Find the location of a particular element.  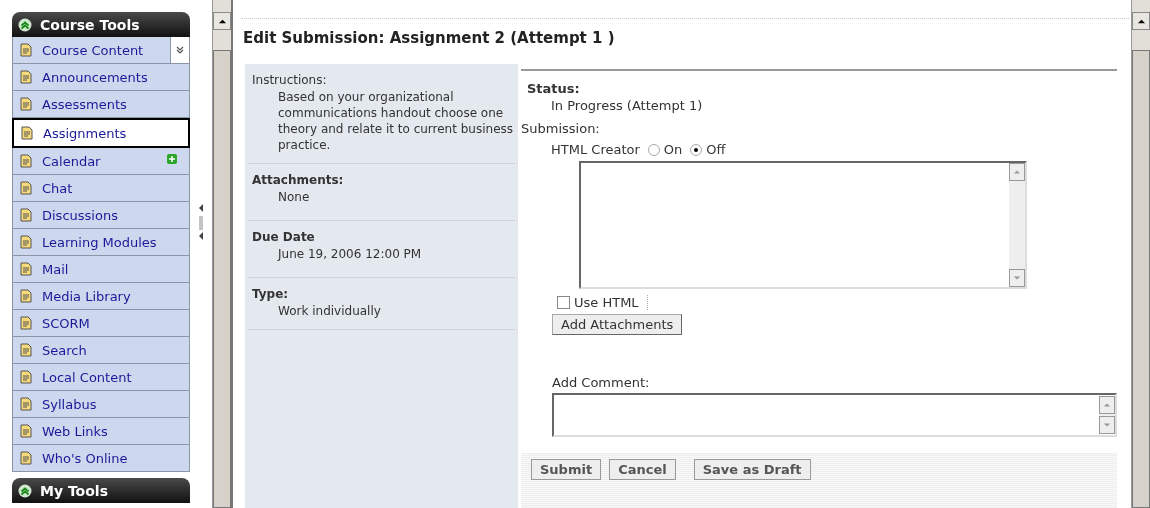

sidebar-item: Calendar is located at coordinates (101, 161).